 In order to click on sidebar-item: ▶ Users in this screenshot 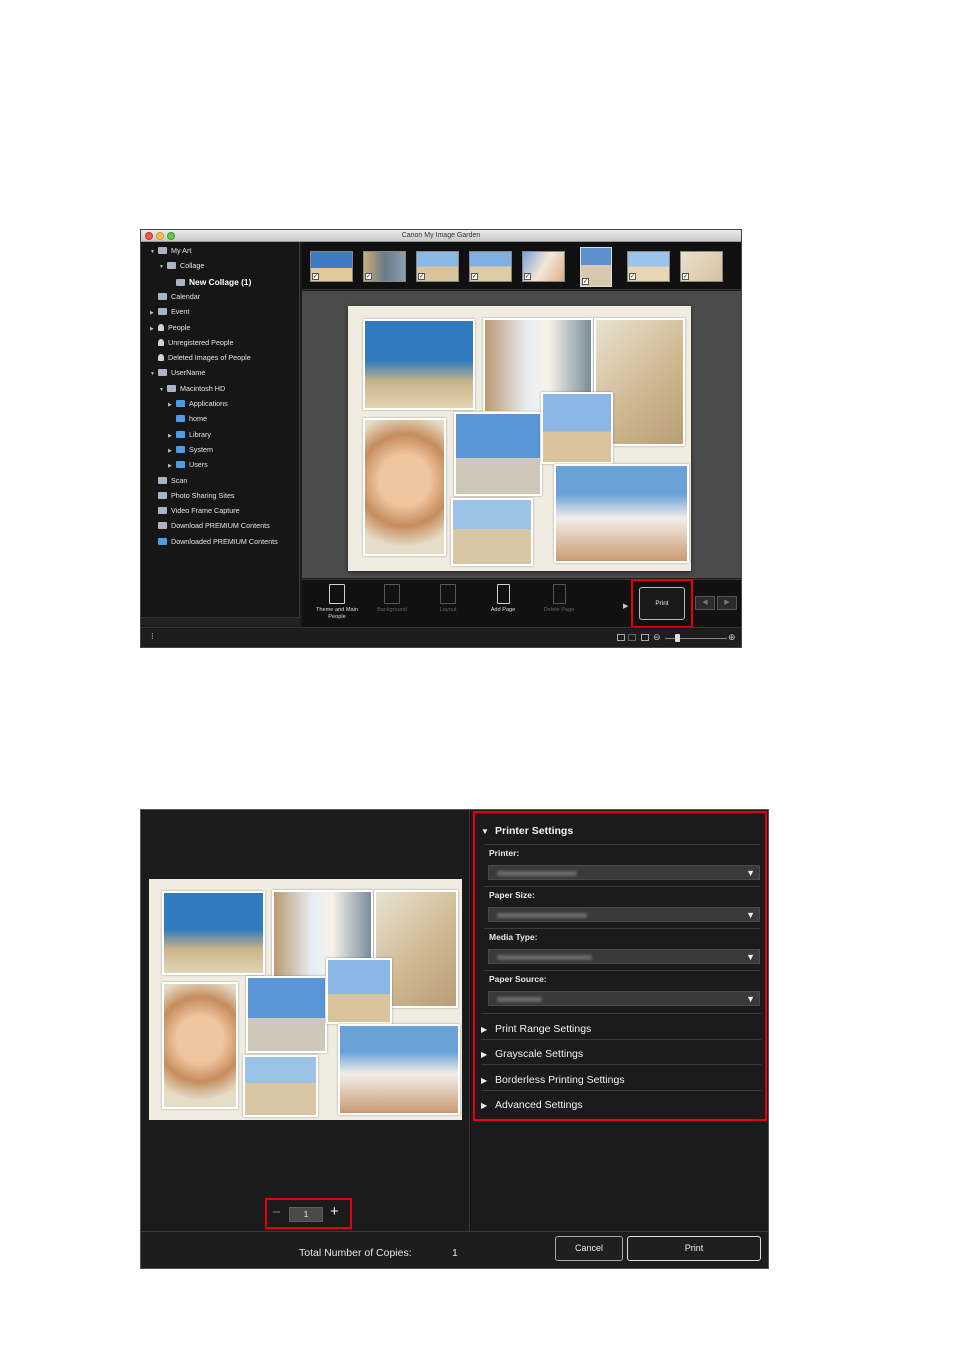, I will do `click(188, 465)`.